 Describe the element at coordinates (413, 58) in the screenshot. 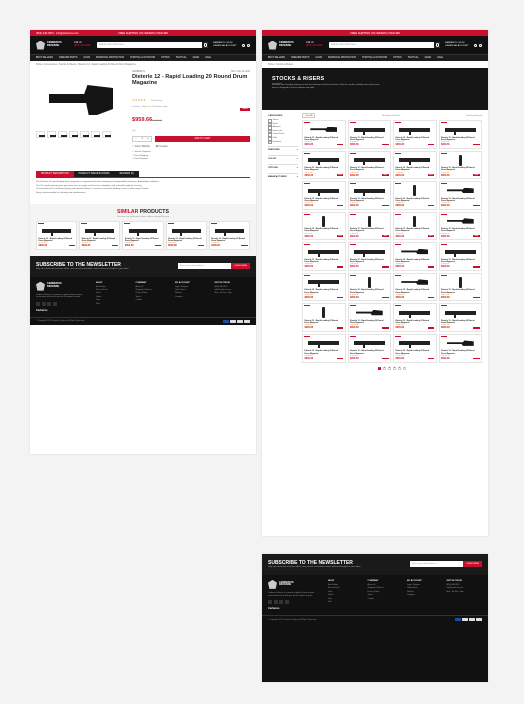

I see `nav-item: TACTICAL` at that location.